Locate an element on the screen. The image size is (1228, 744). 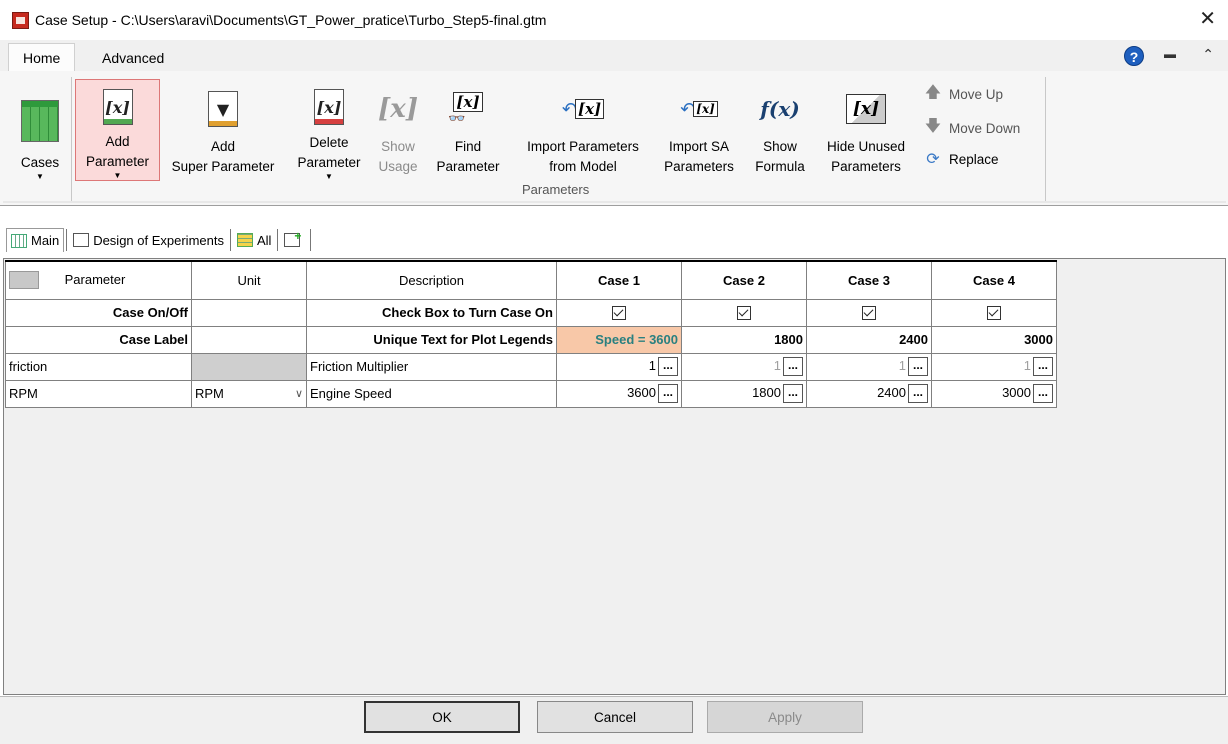
header-description: Description is located at coordinates (431, 280).